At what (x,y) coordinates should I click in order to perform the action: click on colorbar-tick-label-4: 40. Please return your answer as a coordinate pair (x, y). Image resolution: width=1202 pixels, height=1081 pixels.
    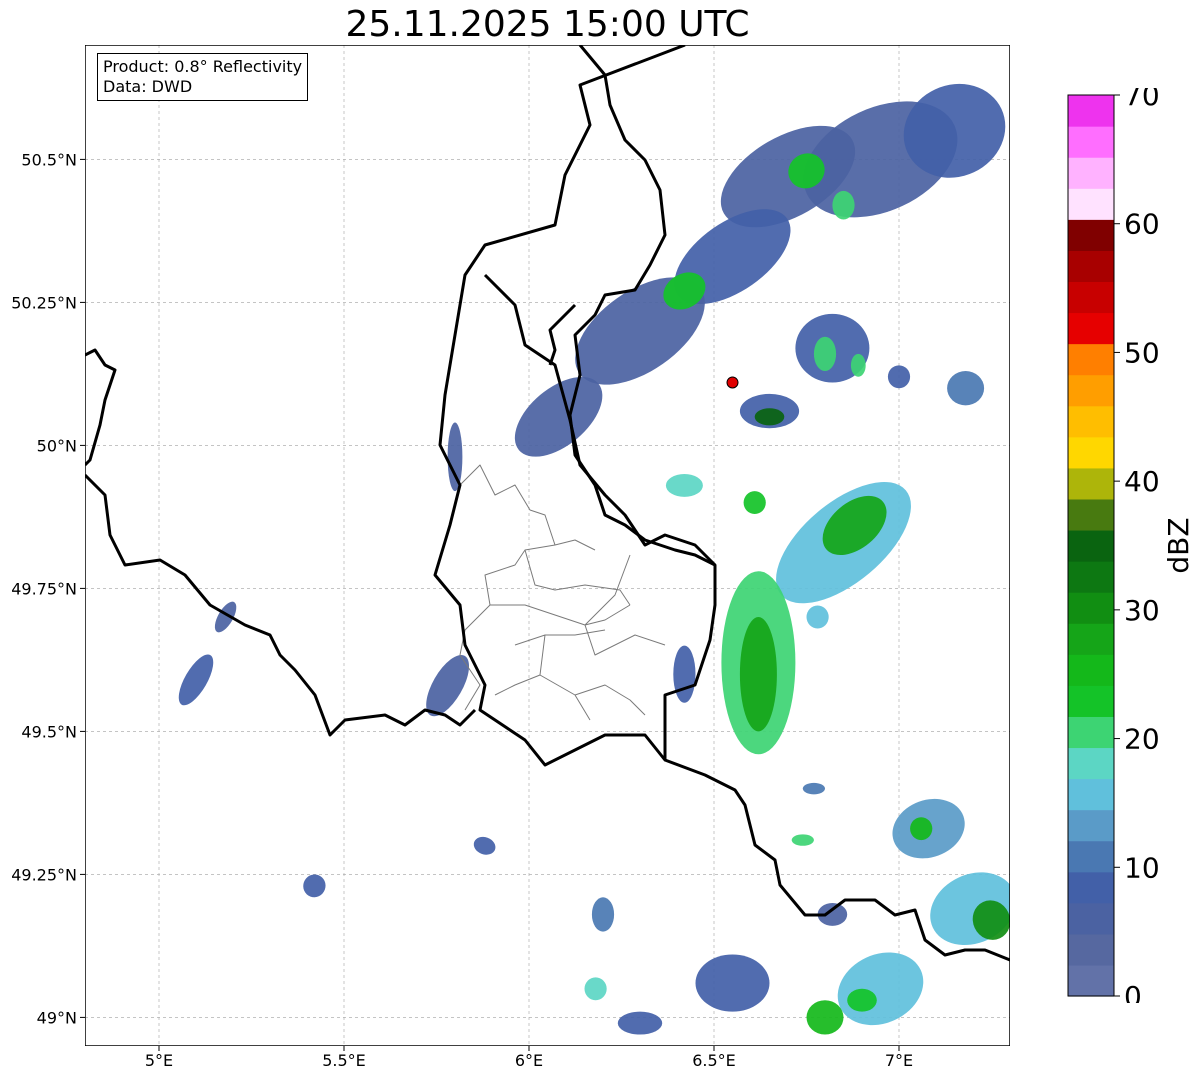
    Looking at the image, I should click on (1142, 481).